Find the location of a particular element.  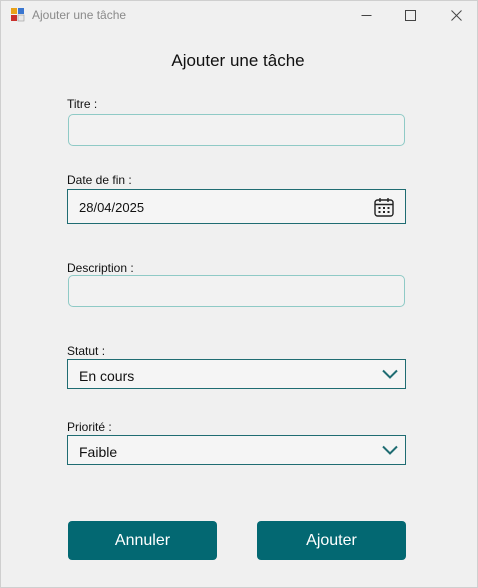

form-heading: Ajouter une tâche is located at coordinates (238, 60).